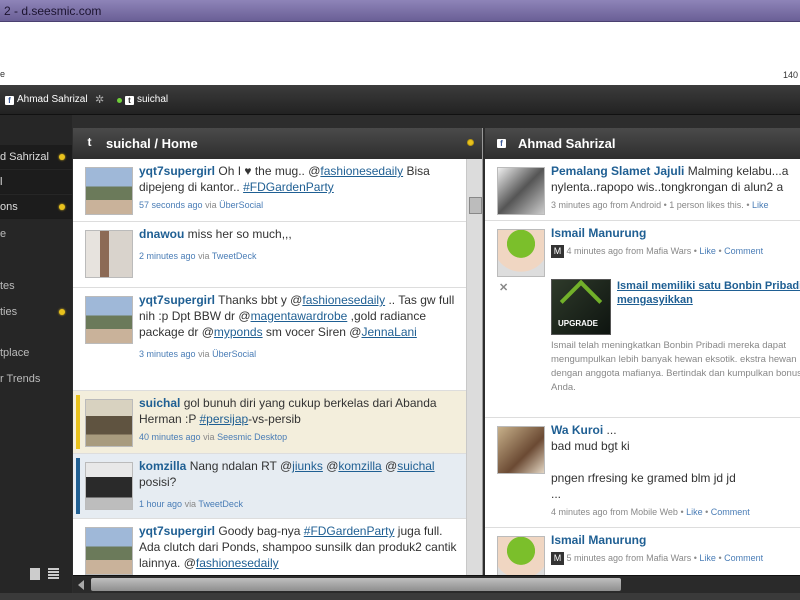 The width and height of the screenshot is (800, 600). What do you see at coordinates (36, 182) in the screenshot?
I see `sidebar-item: l` at bounding box center [36, 182].